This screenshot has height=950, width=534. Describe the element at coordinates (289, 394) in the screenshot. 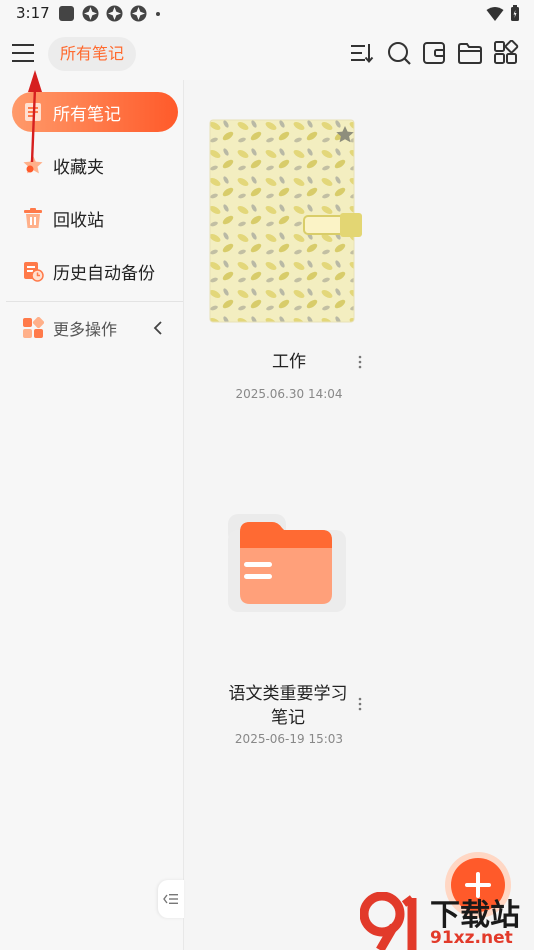

I see `note-date: 2025.06.30 14:04` at that location.